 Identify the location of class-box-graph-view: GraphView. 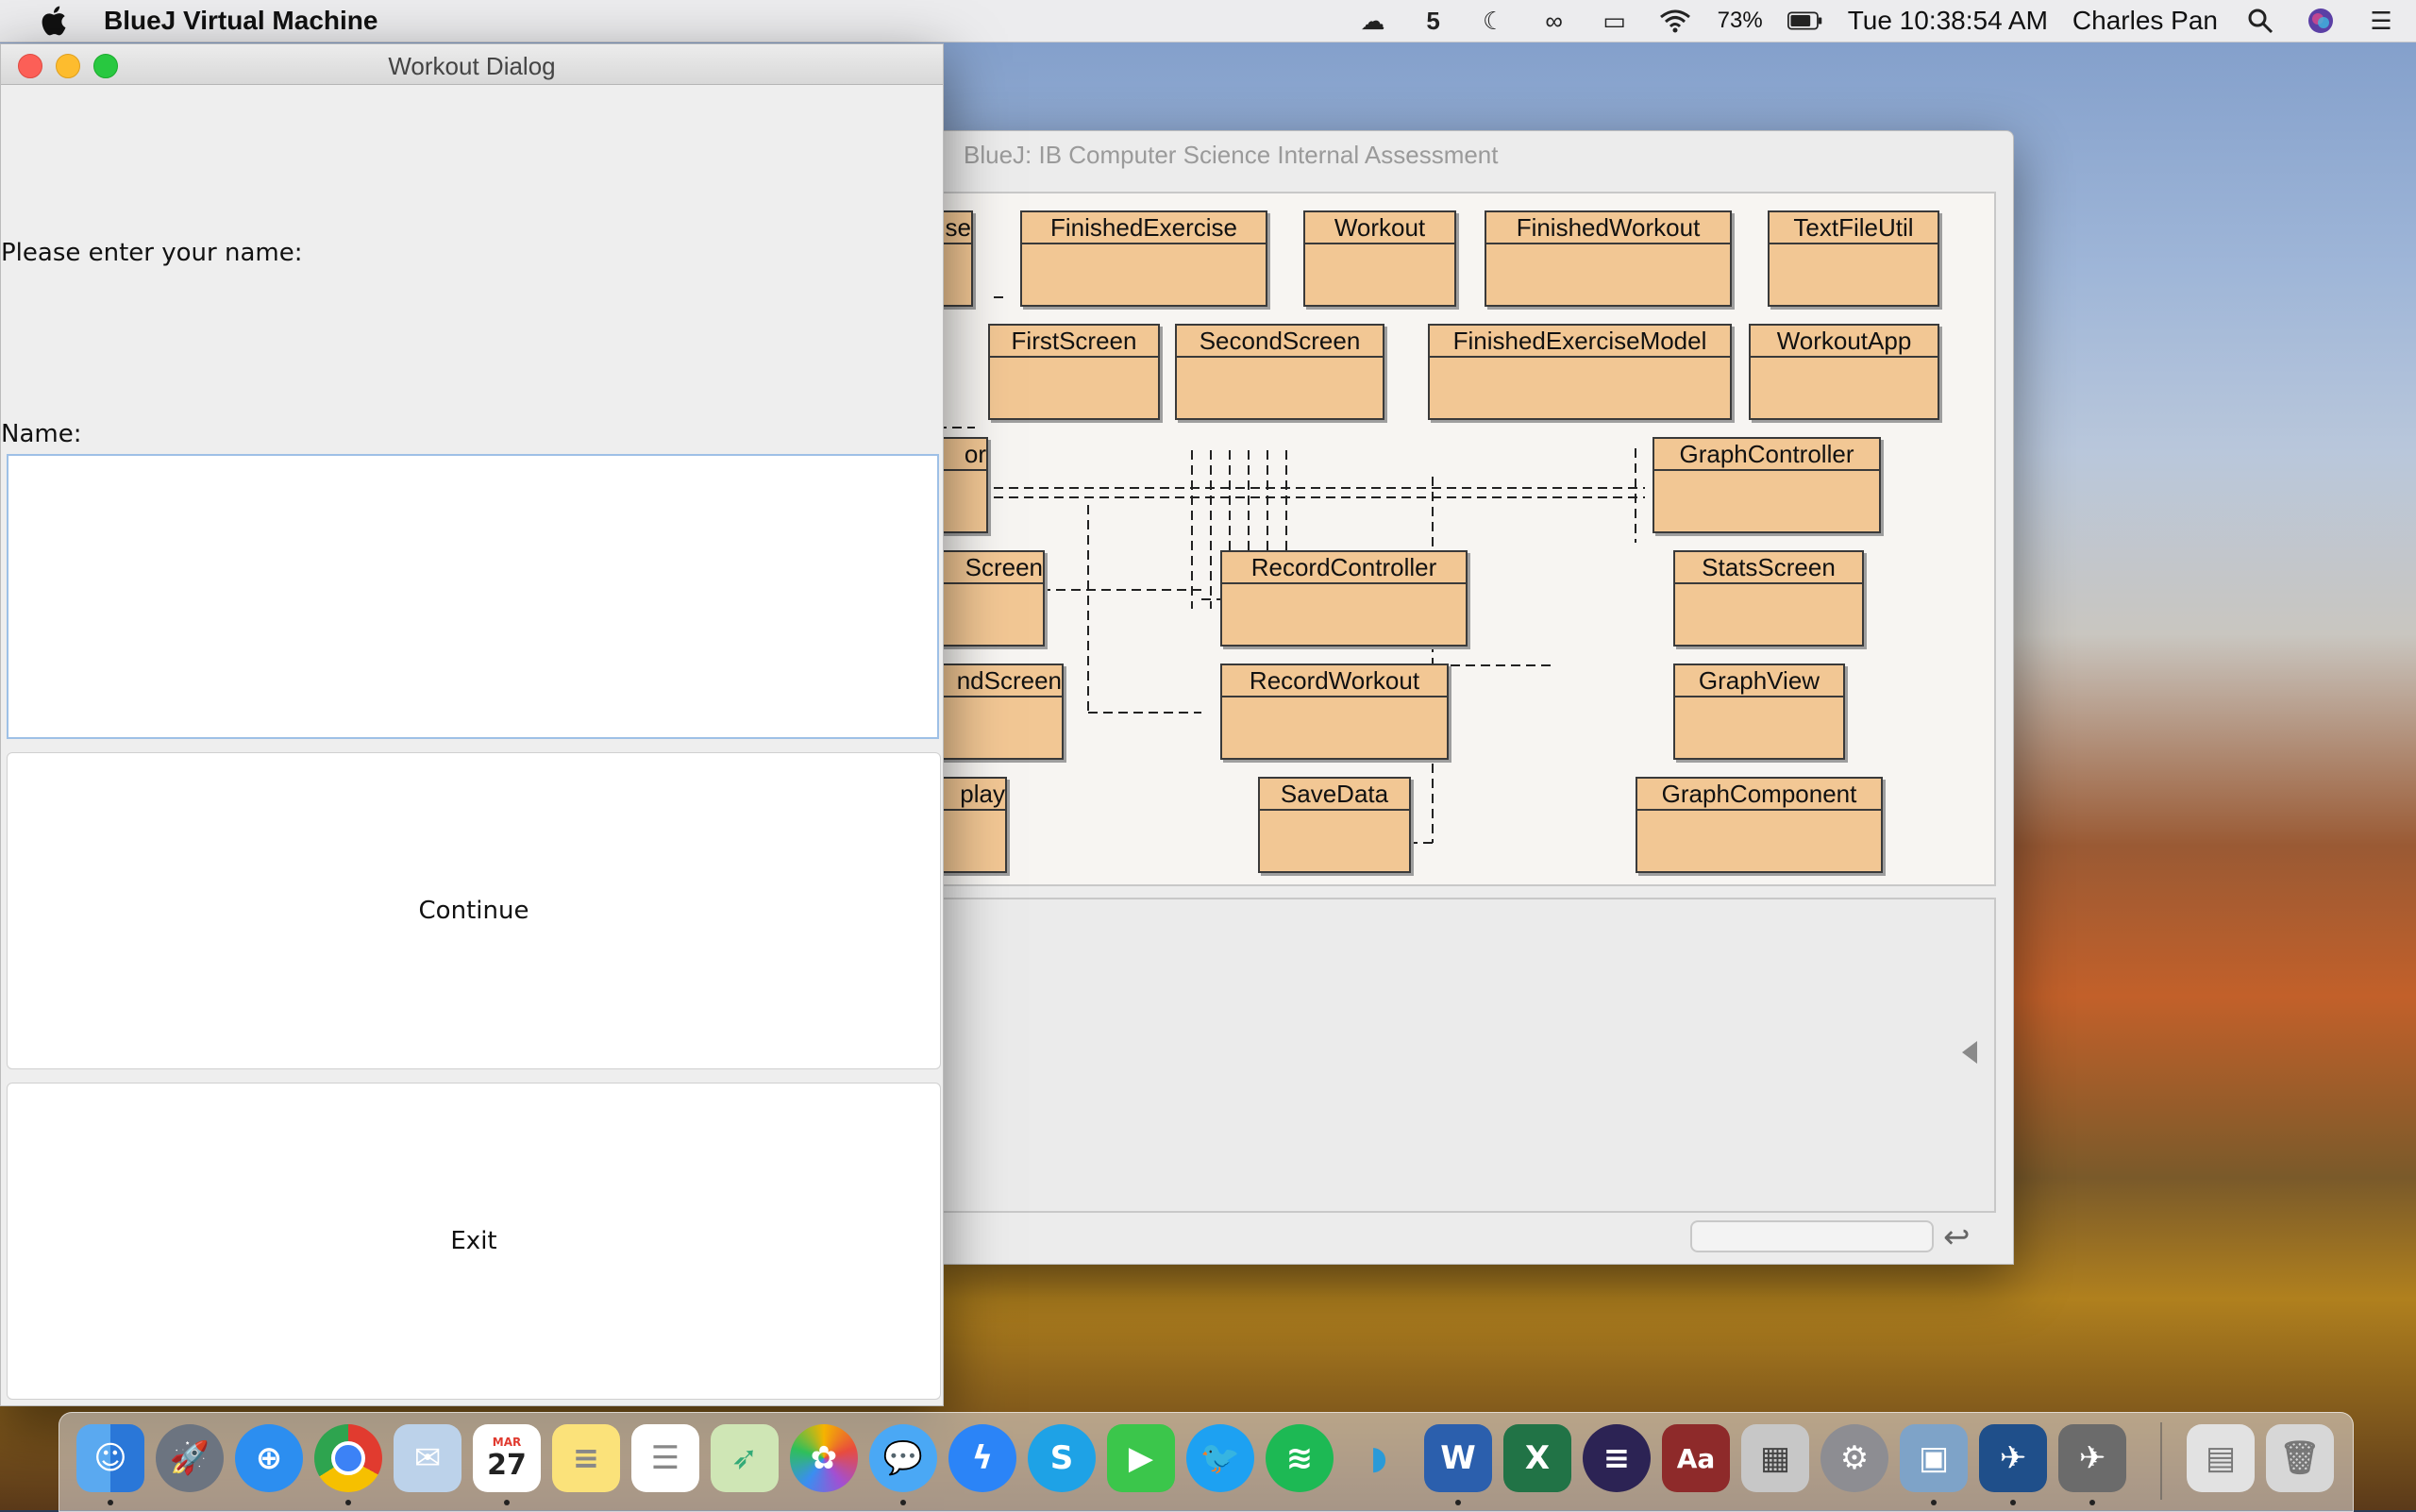
(1759, 712).